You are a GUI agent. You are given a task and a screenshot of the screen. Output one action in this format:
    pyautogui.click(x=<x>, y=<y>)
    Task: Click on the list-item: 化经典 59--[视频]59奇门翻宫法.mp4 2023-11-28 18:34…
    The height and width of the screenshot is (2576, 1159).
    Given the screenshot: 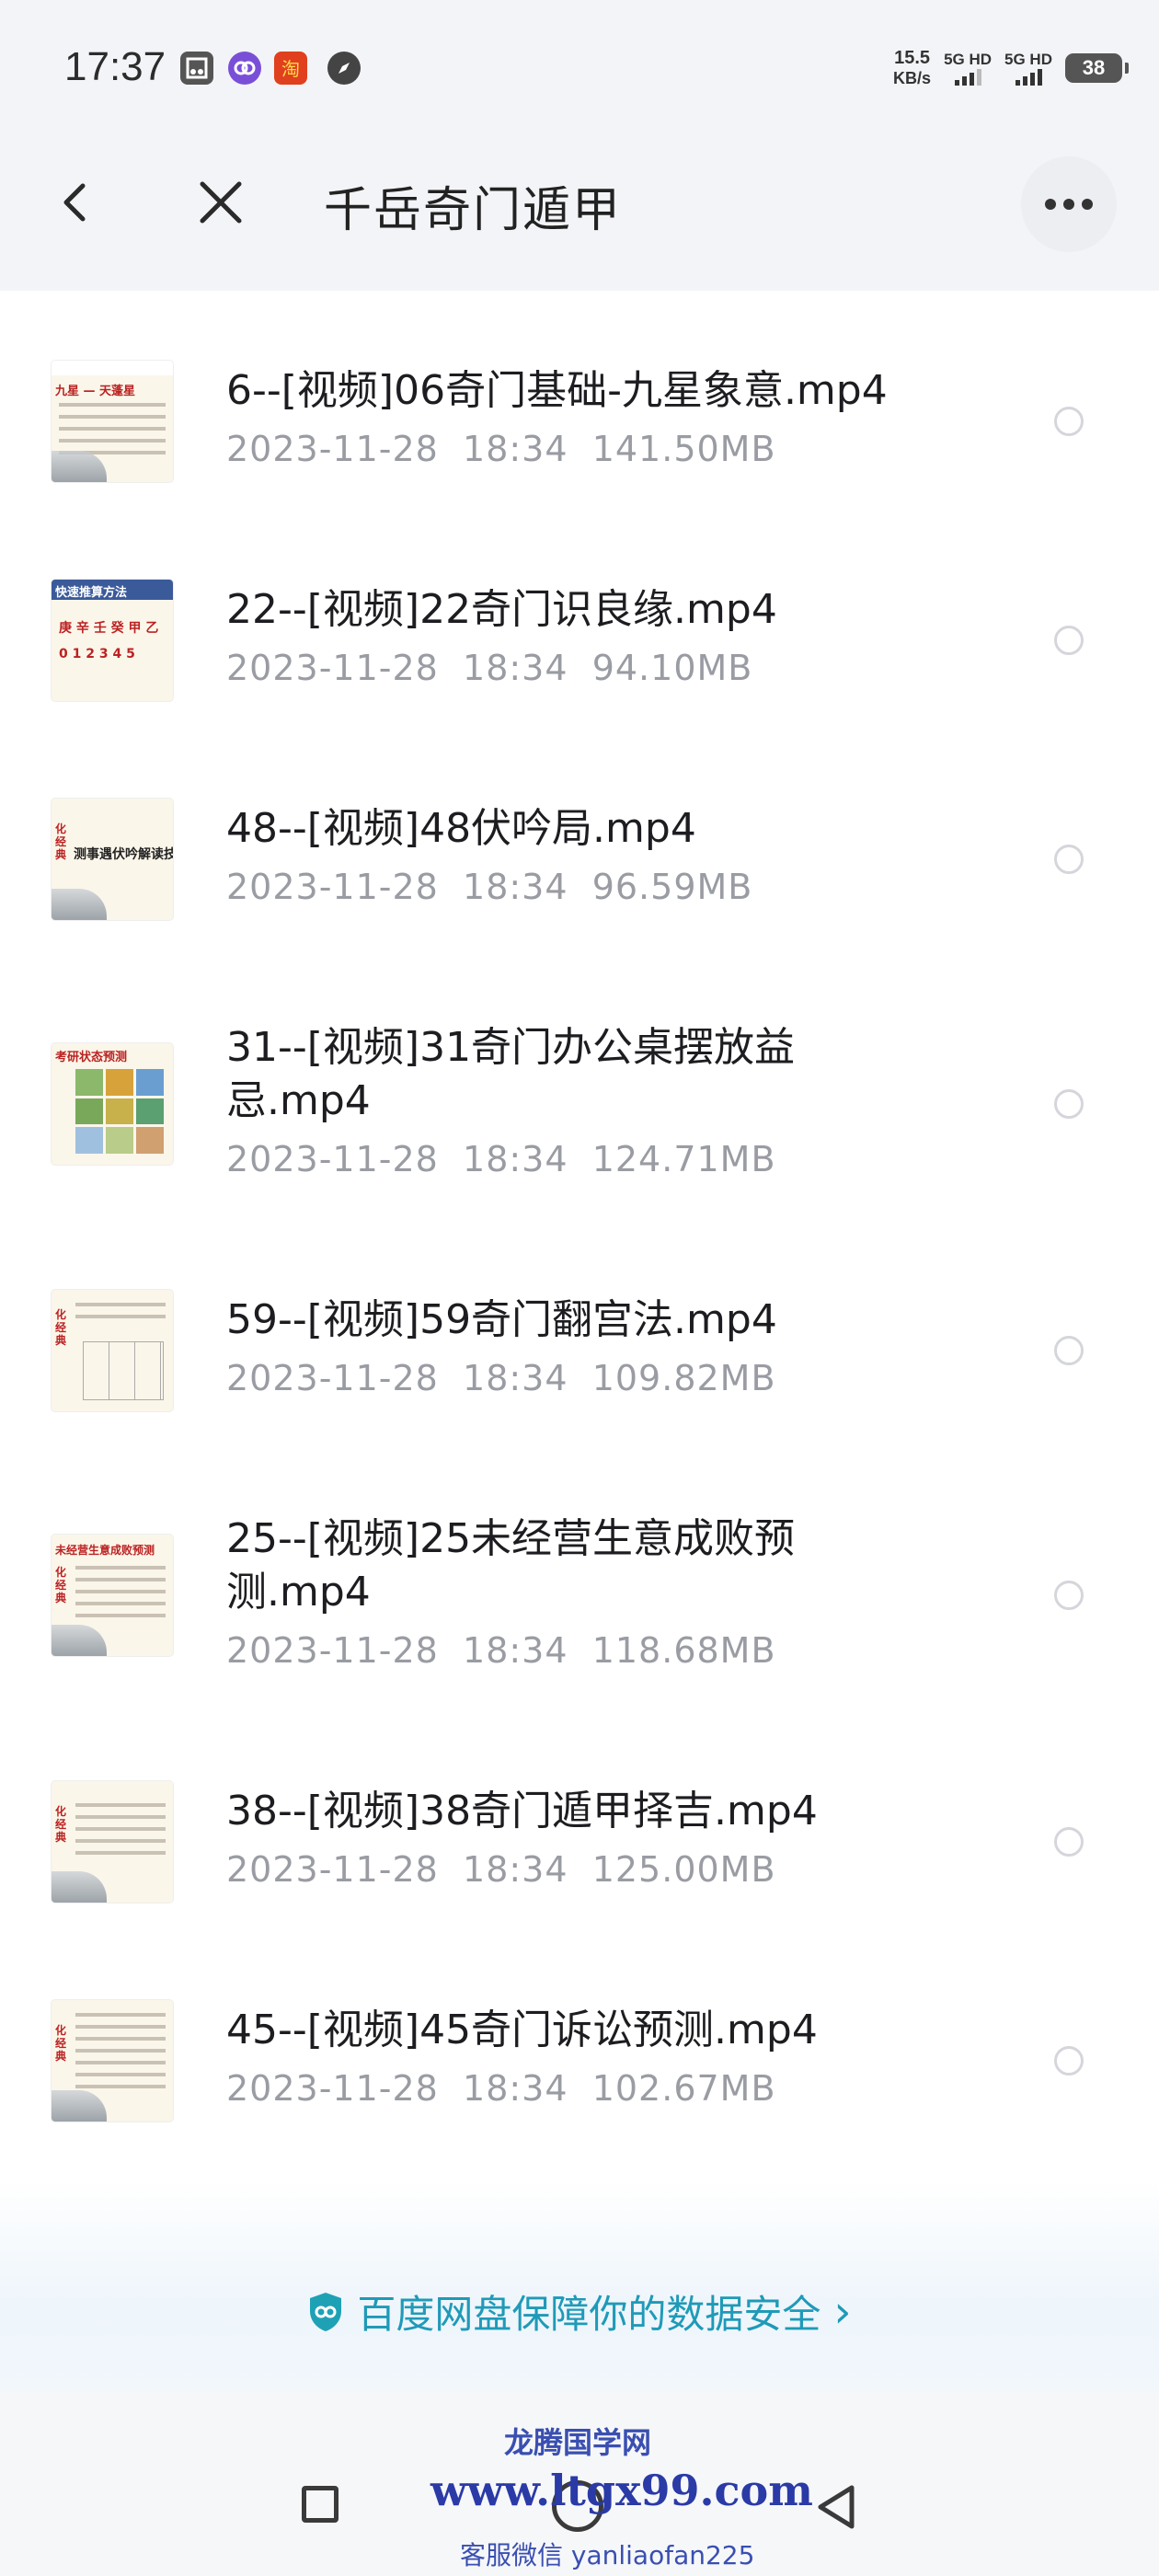 What is the action you would take?
    pyautogui.click(x=579, y=1329)
    